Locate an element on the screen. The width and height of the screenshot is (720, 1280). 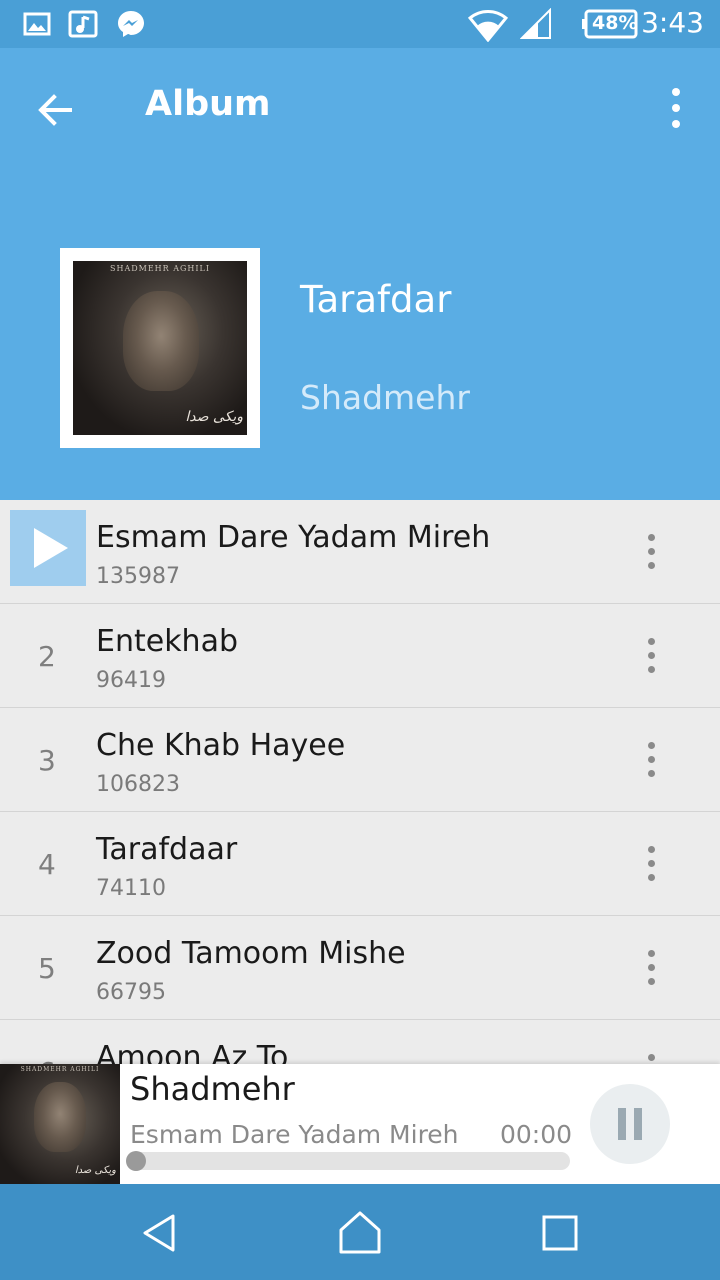
now-playing-indicator is located at coordinates (48, 548).